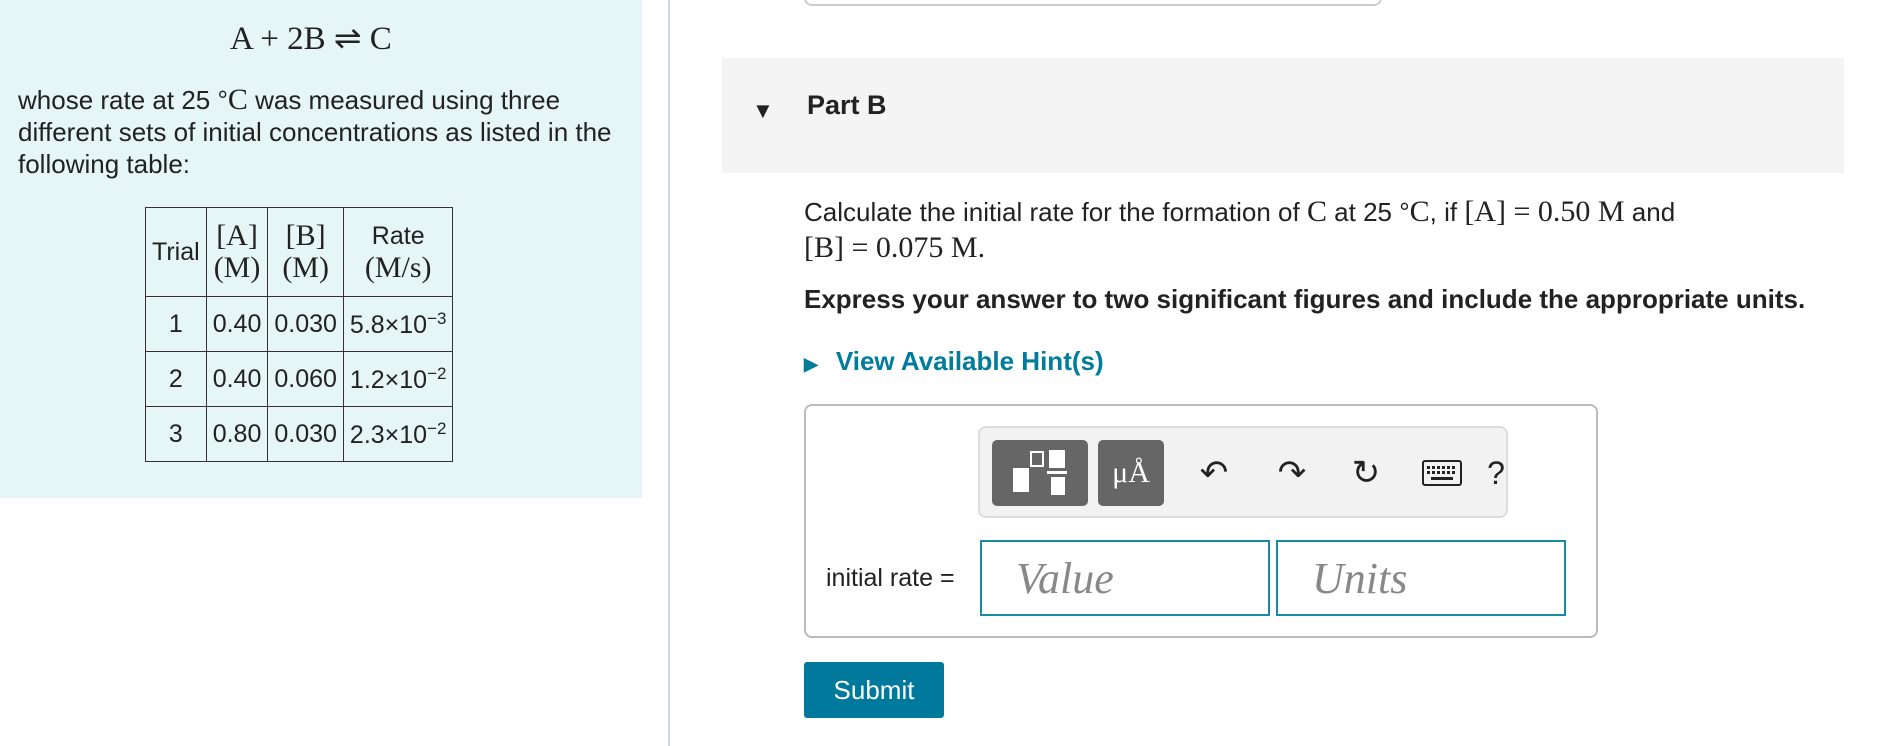  What do you see at coordinates (237, 235) in the screenshot?
I see `col-header-a-top: [A]` at bounding box center [237, 235].